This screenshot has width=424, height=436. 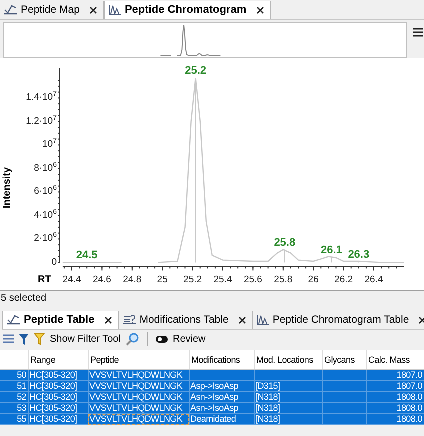 What do you see at coordinates (129, 320) in the screenshot?
I see `list-question-icon` at bounding box center [129, 320].